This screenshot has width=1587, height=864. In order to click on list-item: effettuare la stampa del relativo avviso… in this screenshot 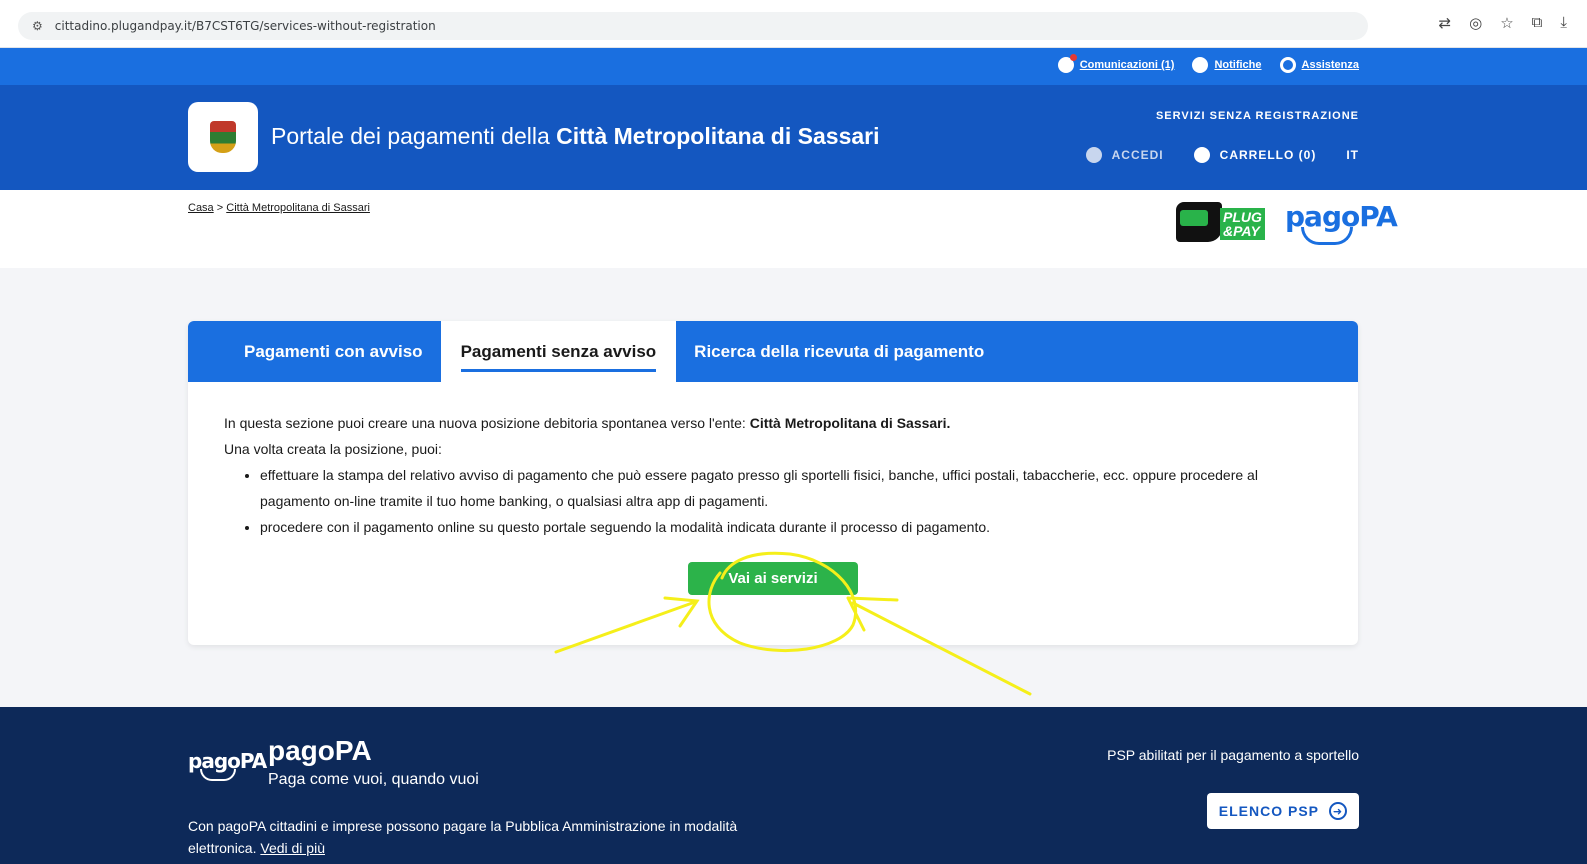, I will do `click(791, 488)`.